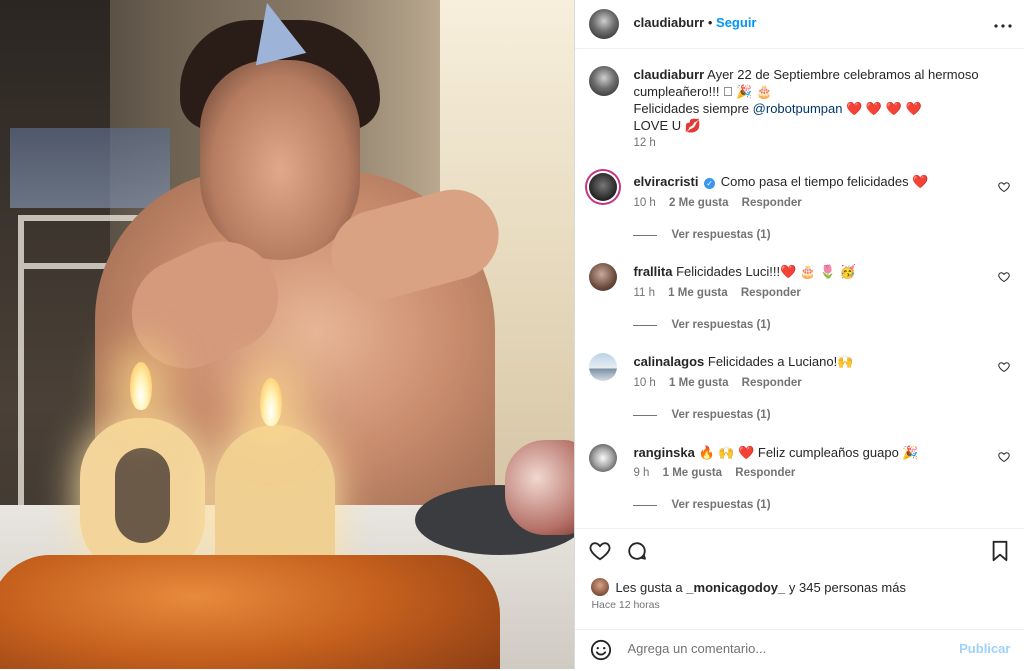  I want to click on comment-meta: 10 h 2 Me gusta Responder, so click(722, 203).